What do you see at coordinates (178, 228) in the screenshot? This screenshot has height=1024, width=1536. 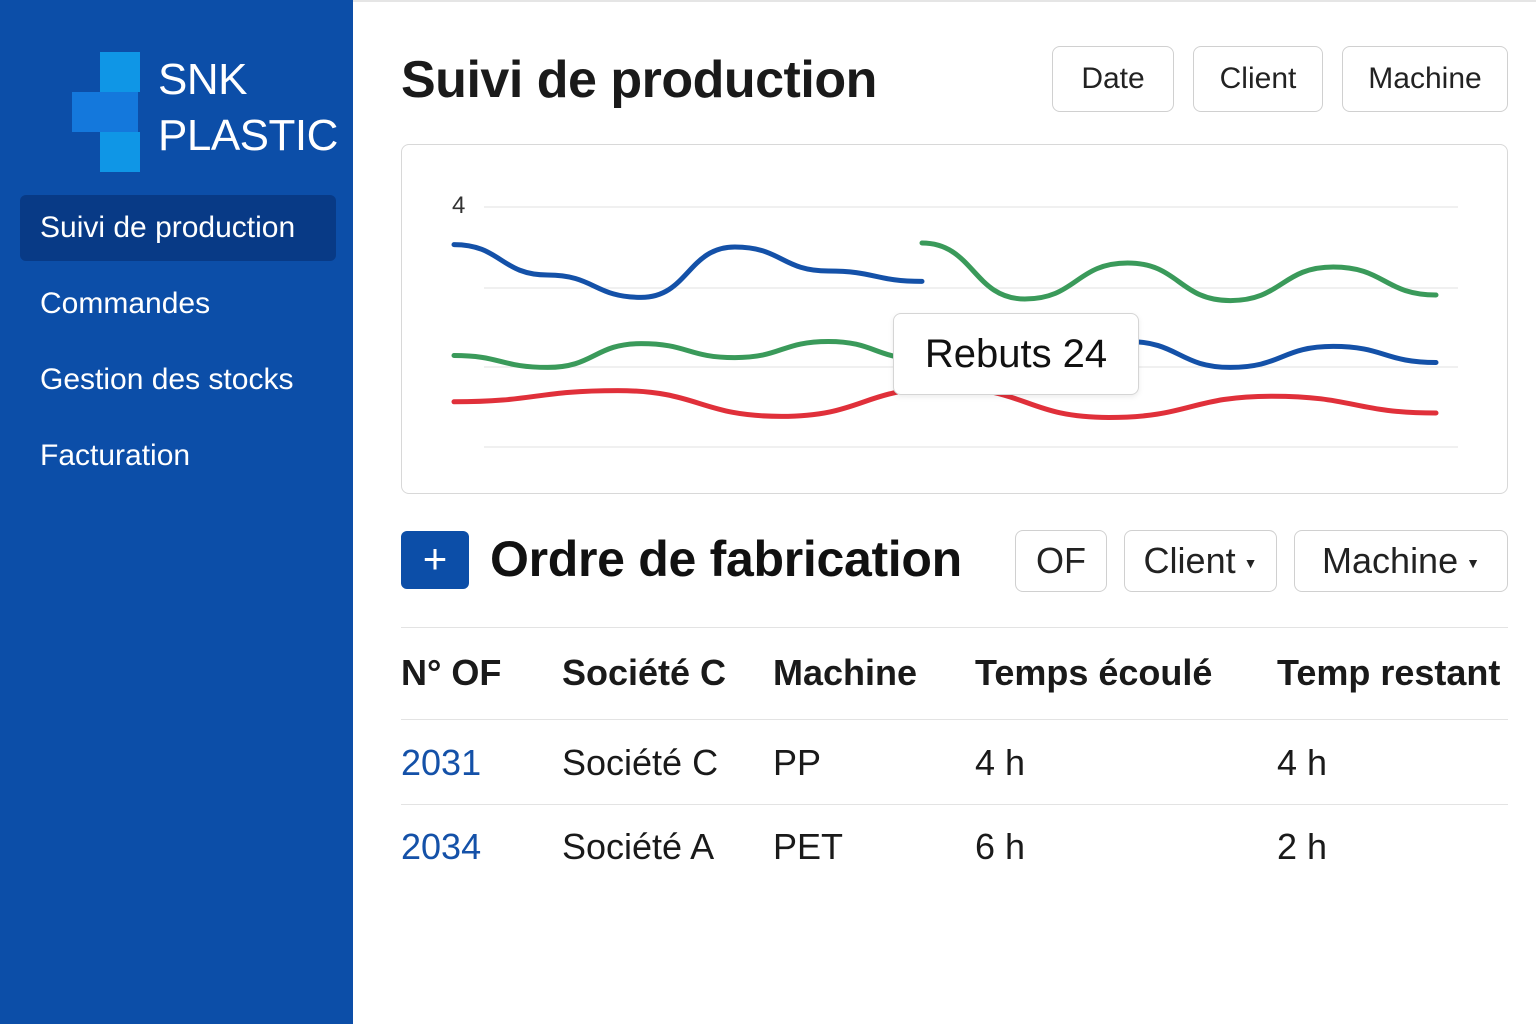 I see `sidebar-item-suivi-de-production: Suivi de production` at bounding box center [178, 228].